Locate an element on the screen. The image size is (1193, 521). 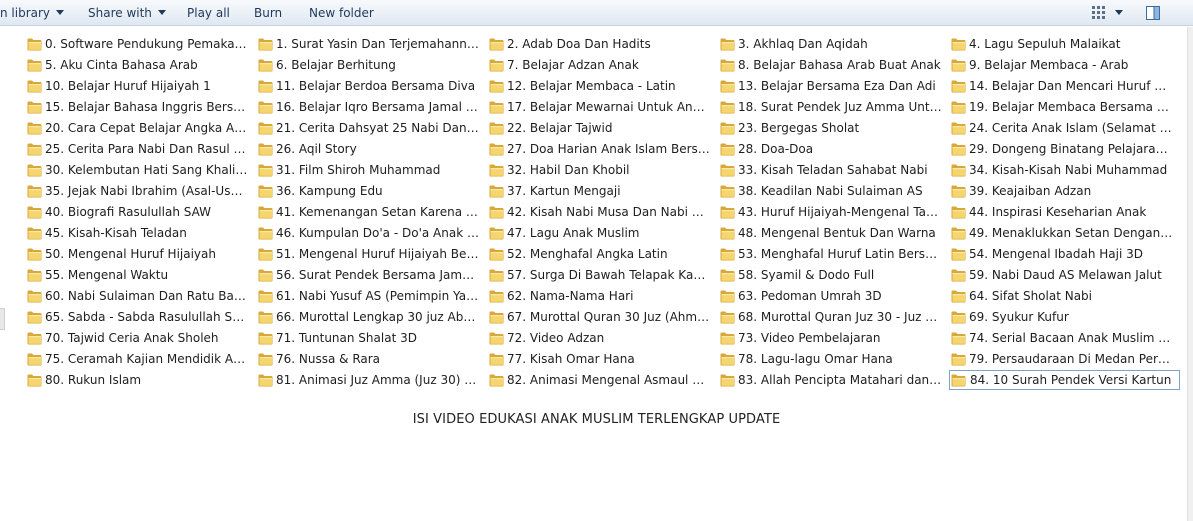
folder-item: 84. 10 Surah Pendek Versi Kartun is located at coordinates (1064, 380).